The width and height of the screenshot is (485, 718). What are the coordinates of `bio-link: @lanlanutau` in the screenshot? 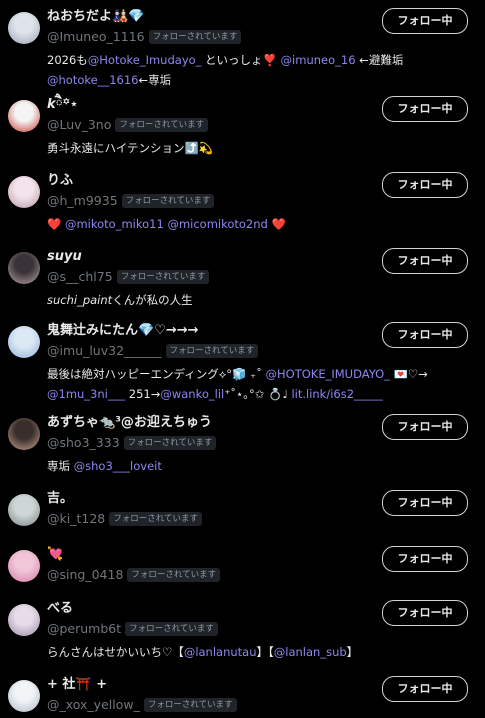 It's located at (220, 652).